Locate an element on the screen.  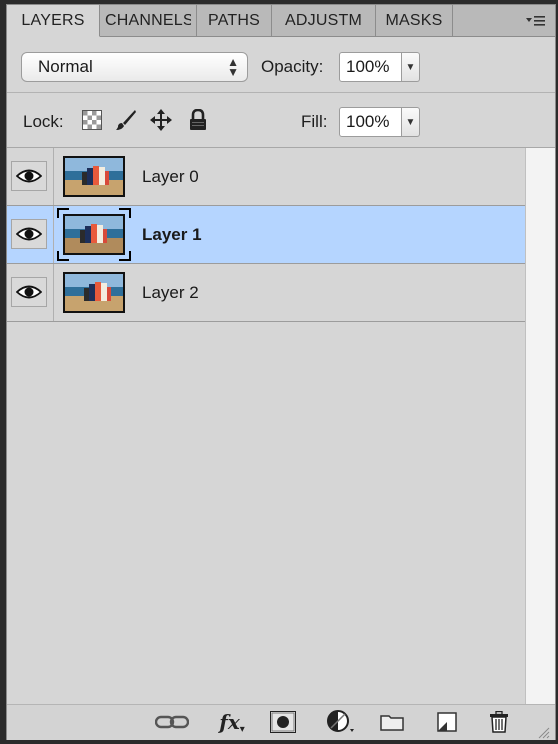
adjustment-layer-icon is located at coordinates (340, 721).